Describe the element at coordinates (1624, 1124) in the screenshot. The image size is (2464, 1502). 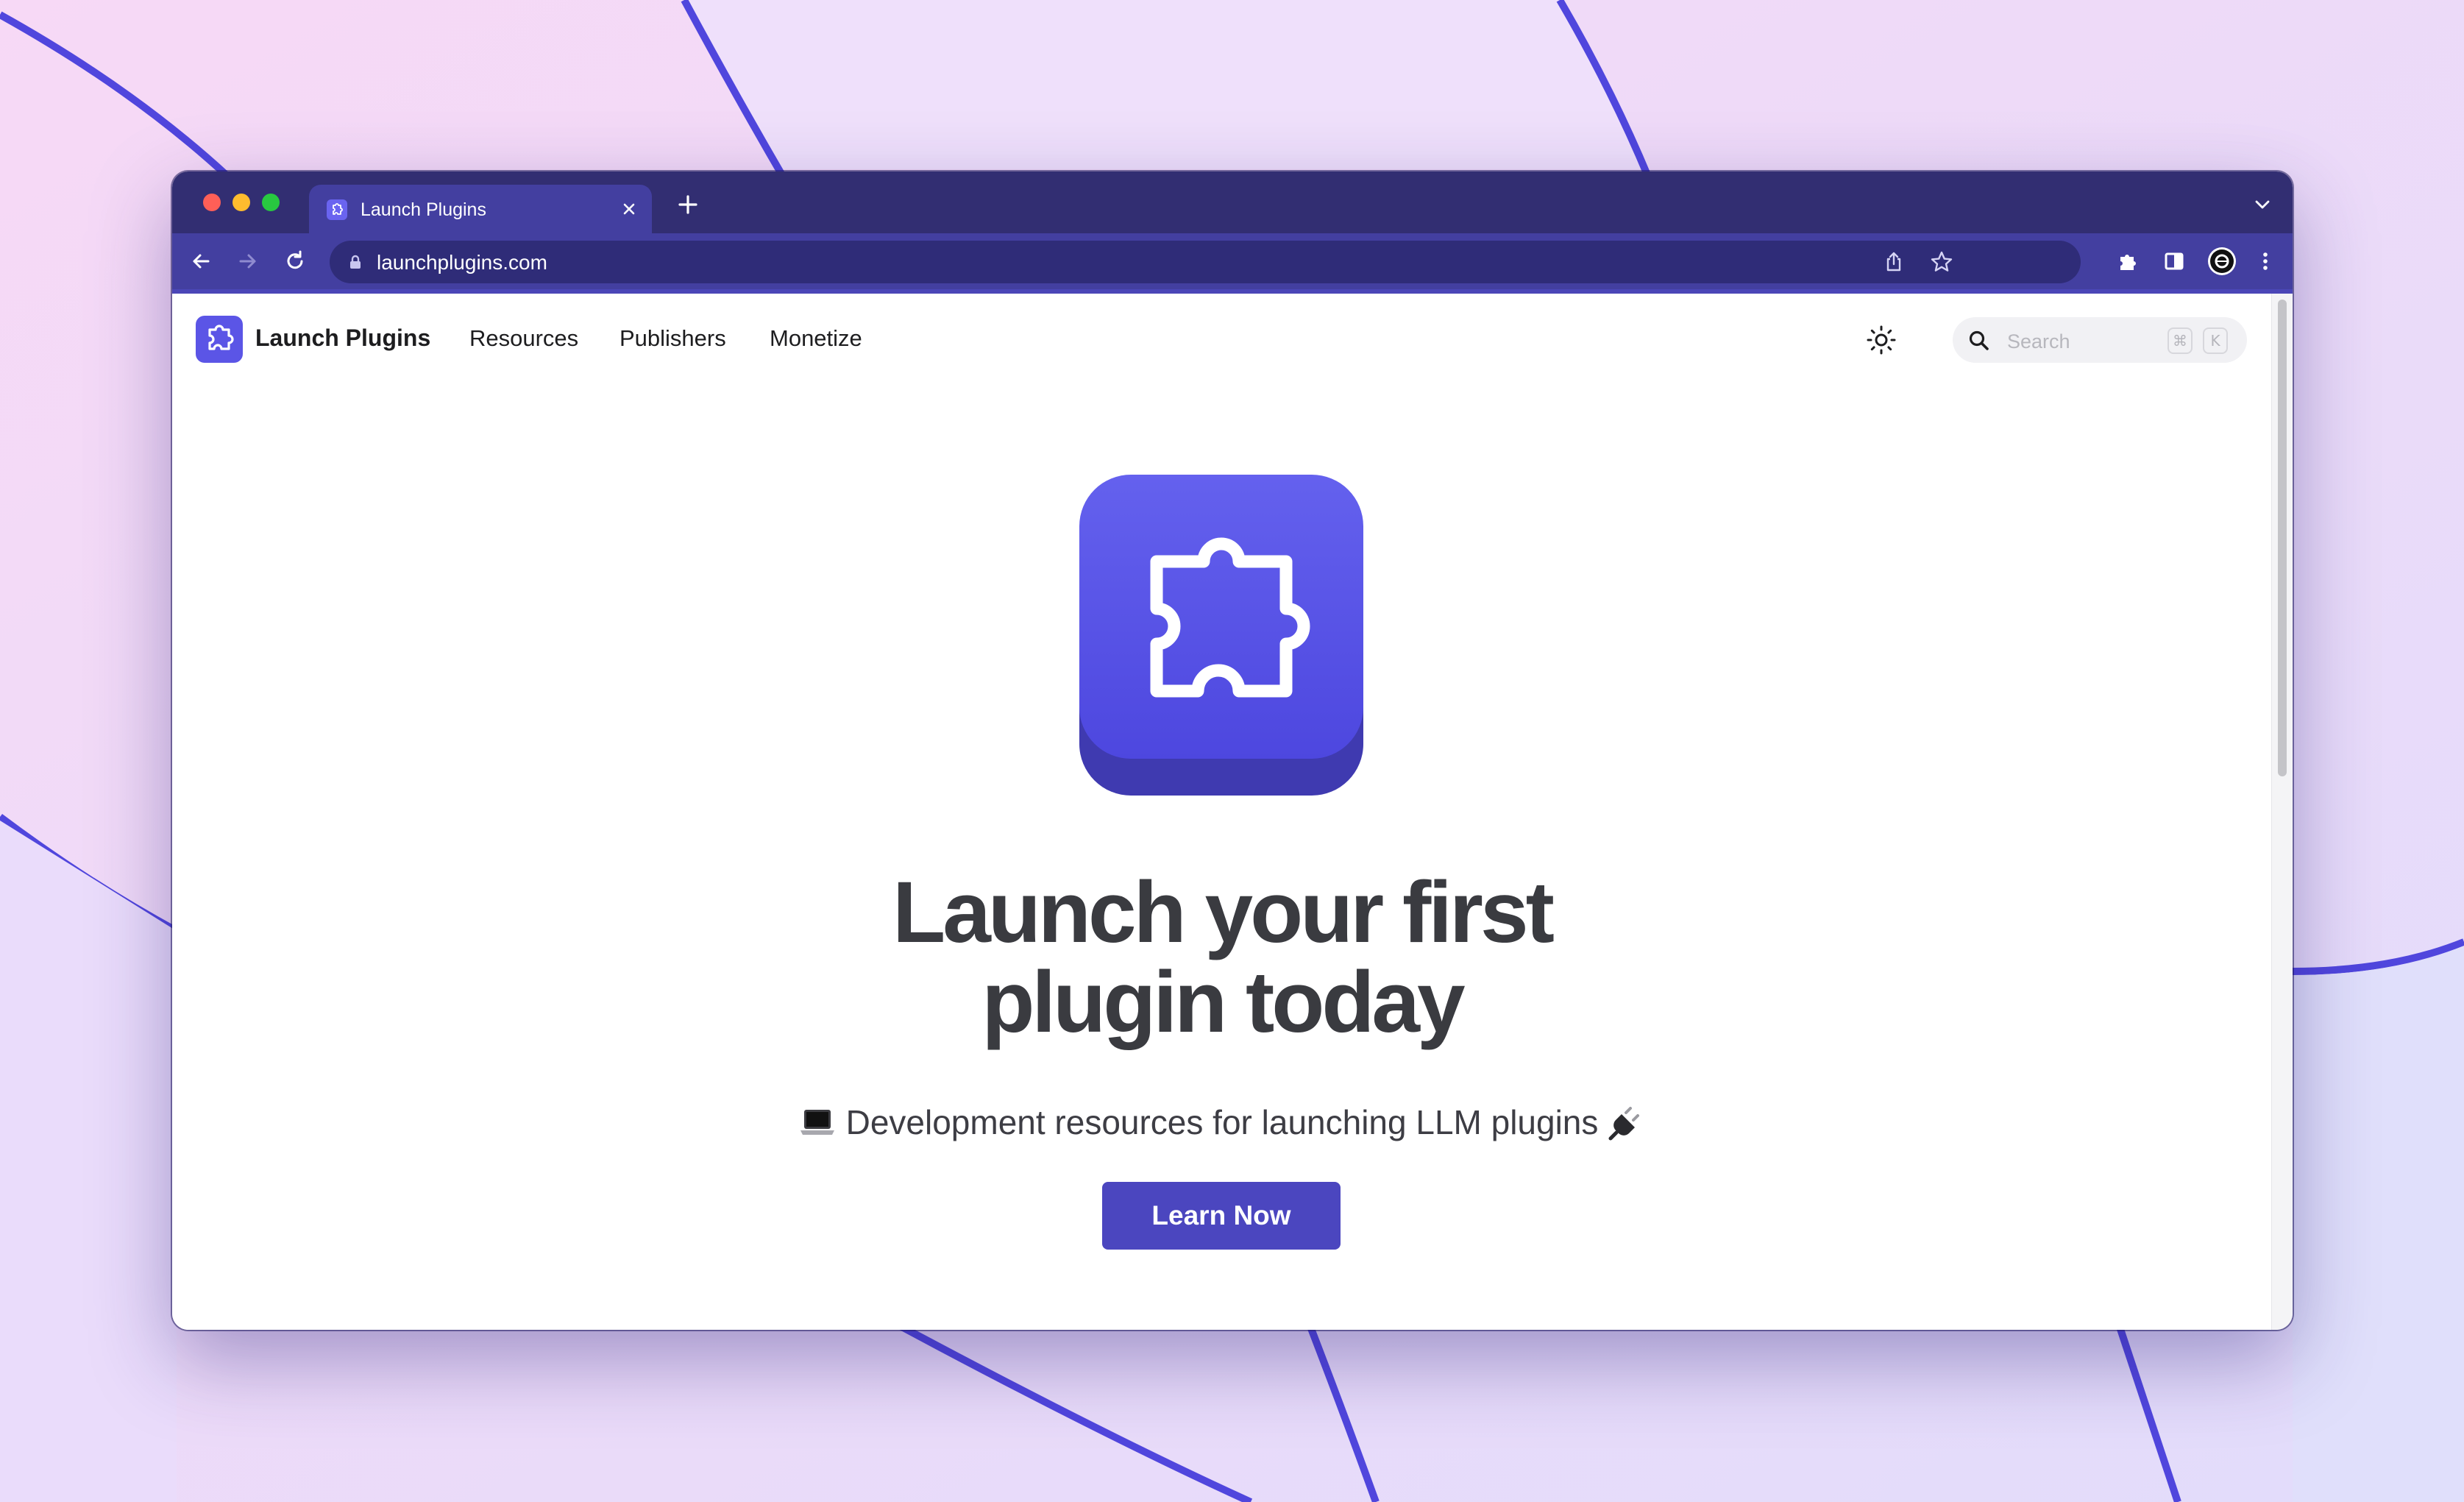
I see `plug-icon` at that location.